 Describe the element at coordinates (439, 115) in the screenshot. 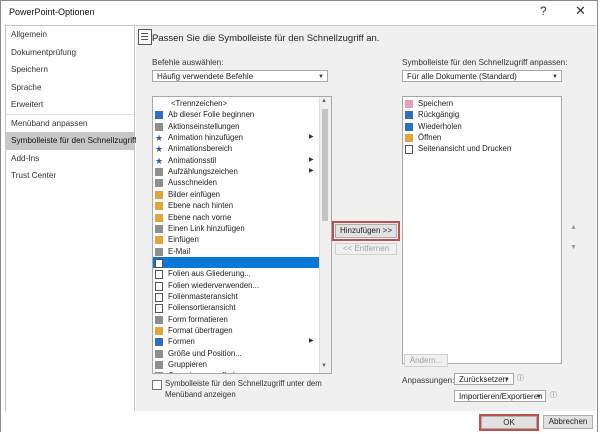

I see `command-label: Rückgängig` at that location.